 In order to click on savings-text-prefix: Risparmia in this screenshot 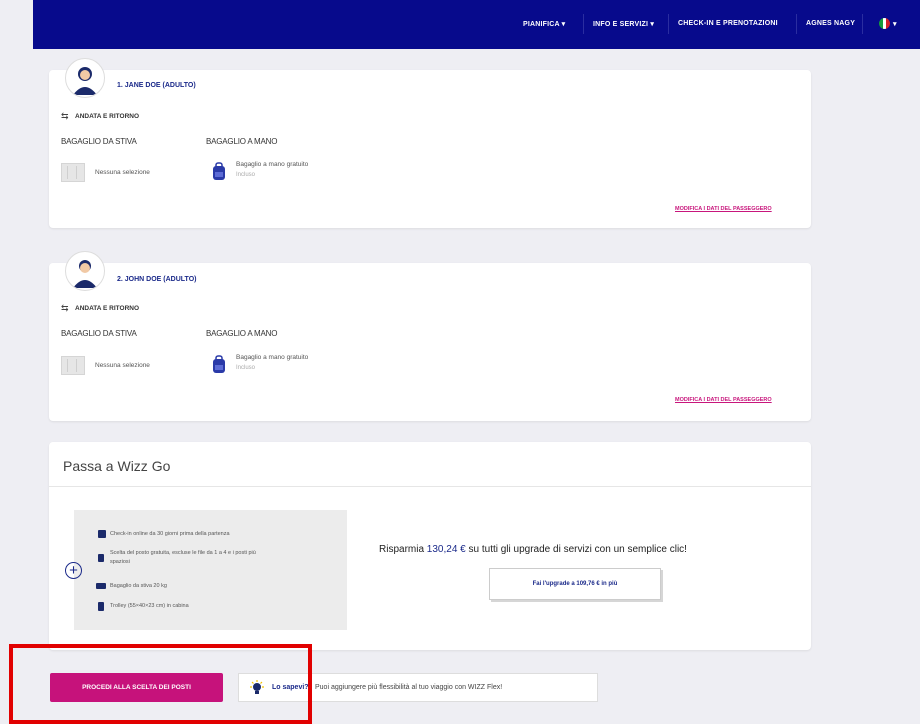, I will do `click(403, 549)`.